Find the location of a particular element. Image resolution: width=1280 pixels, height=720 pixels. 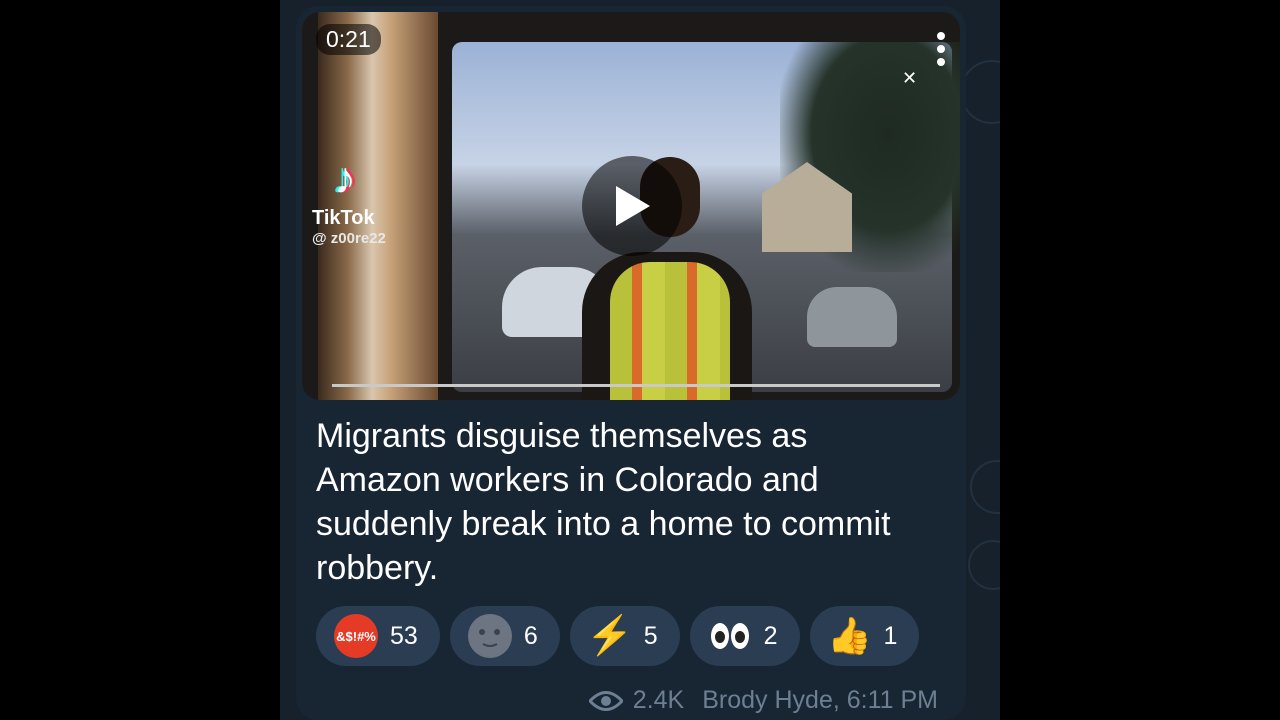

video-car is located at coordinates (852, 317).